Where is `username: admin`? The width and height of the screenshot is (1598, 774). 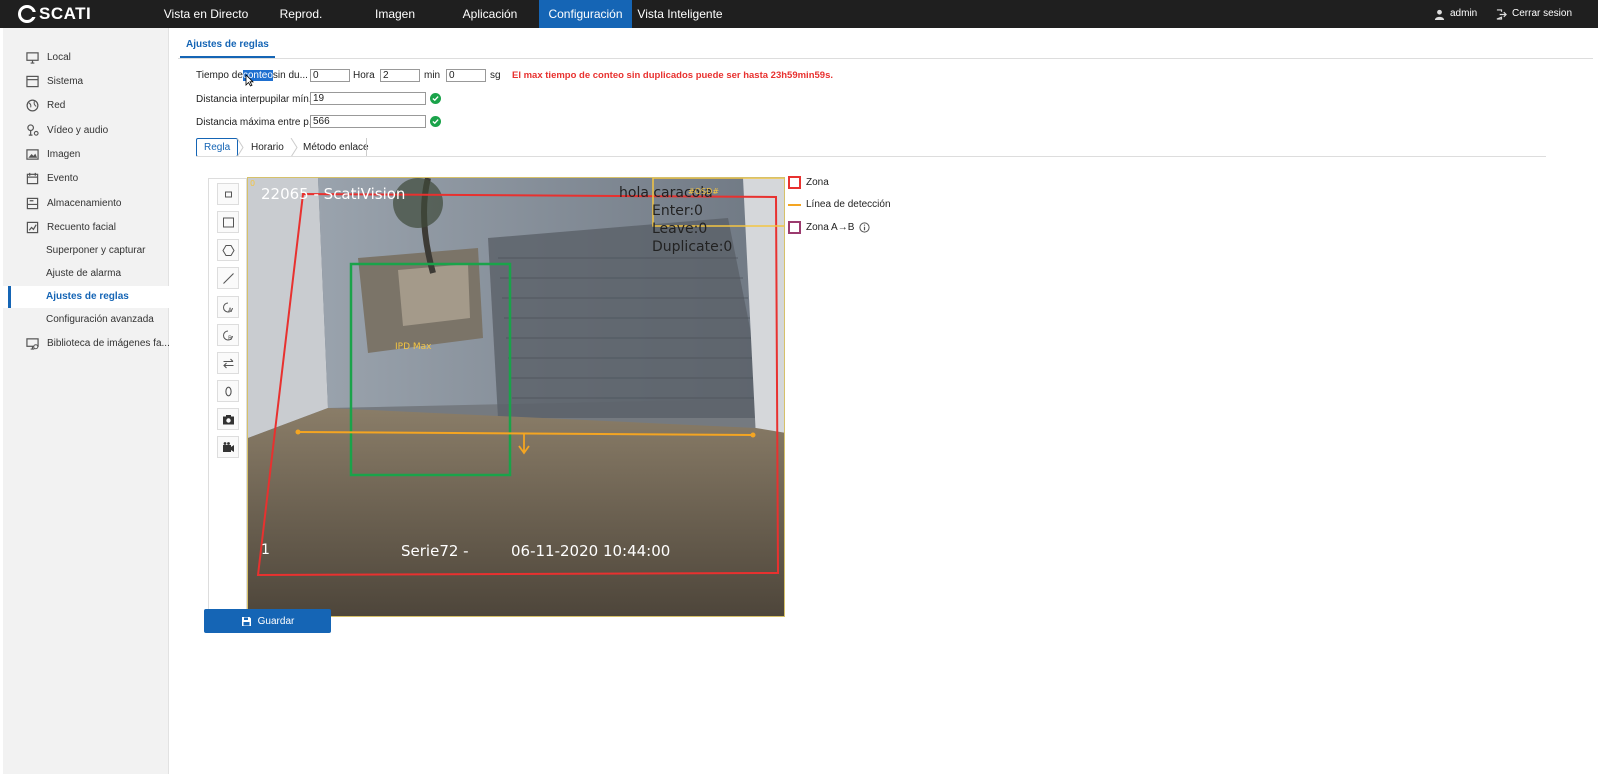
username: admin is located at coordinates (1464, 13).